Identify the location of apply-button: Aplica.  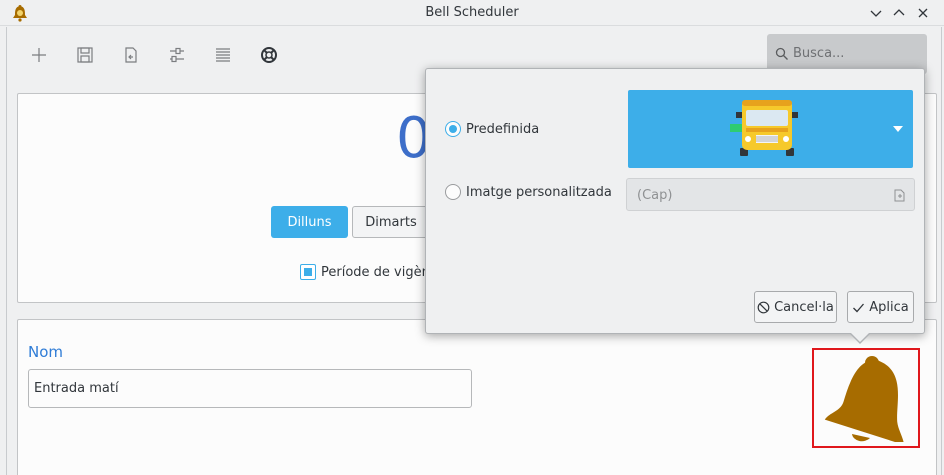
(880, 307).